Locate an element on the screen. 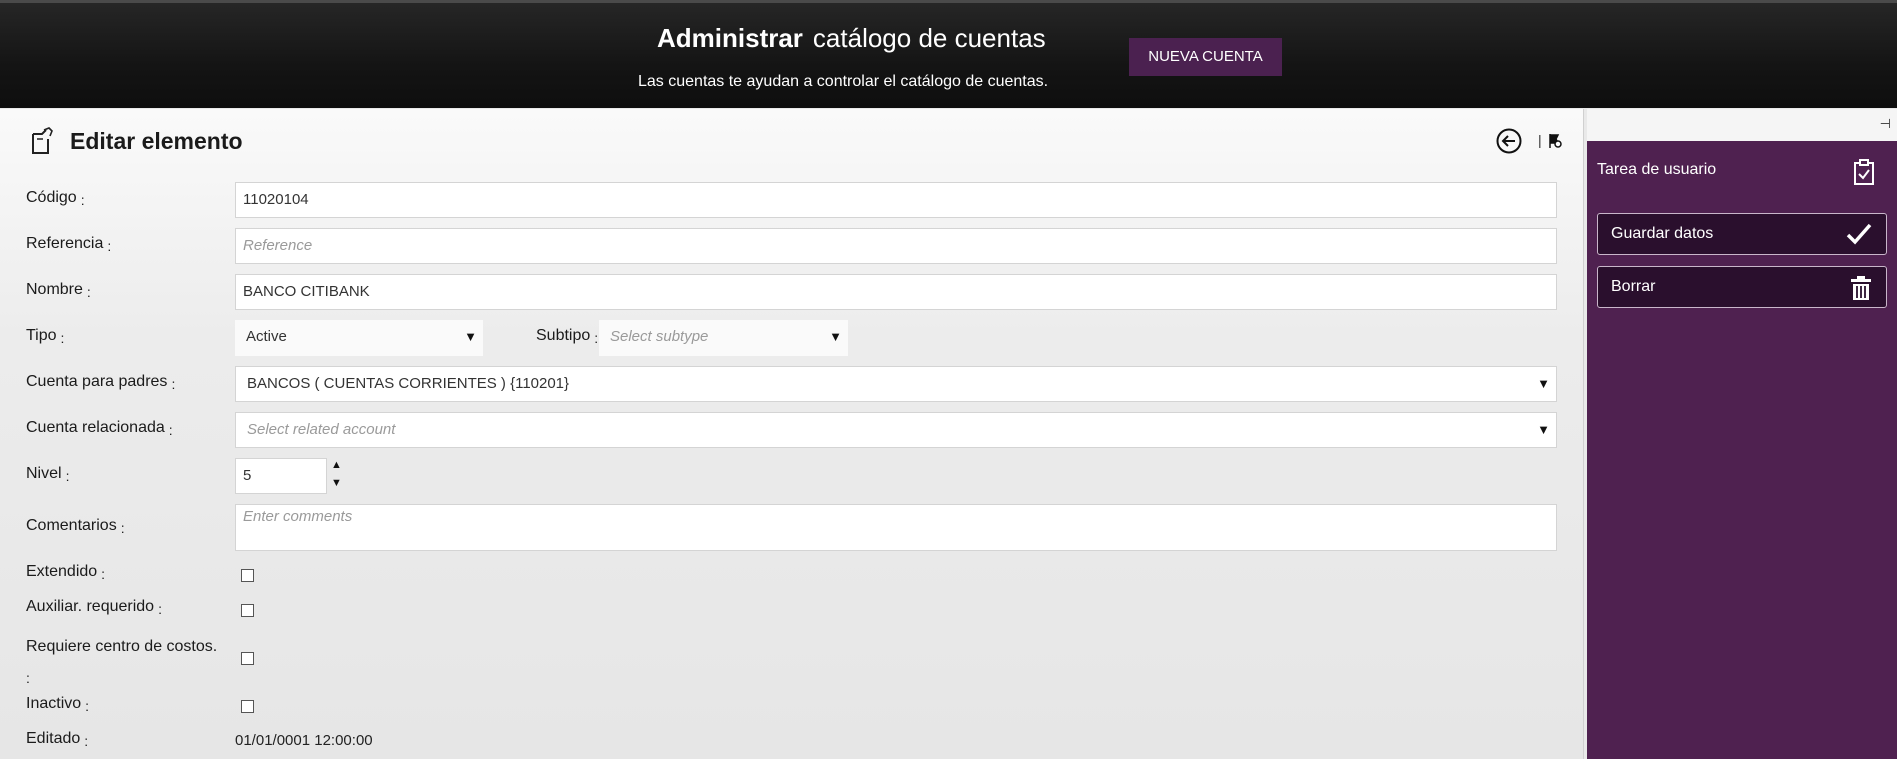 The width and height of the screenshot is (1897, 759). codigo-label: Código: is located at coordinates (55, 198).